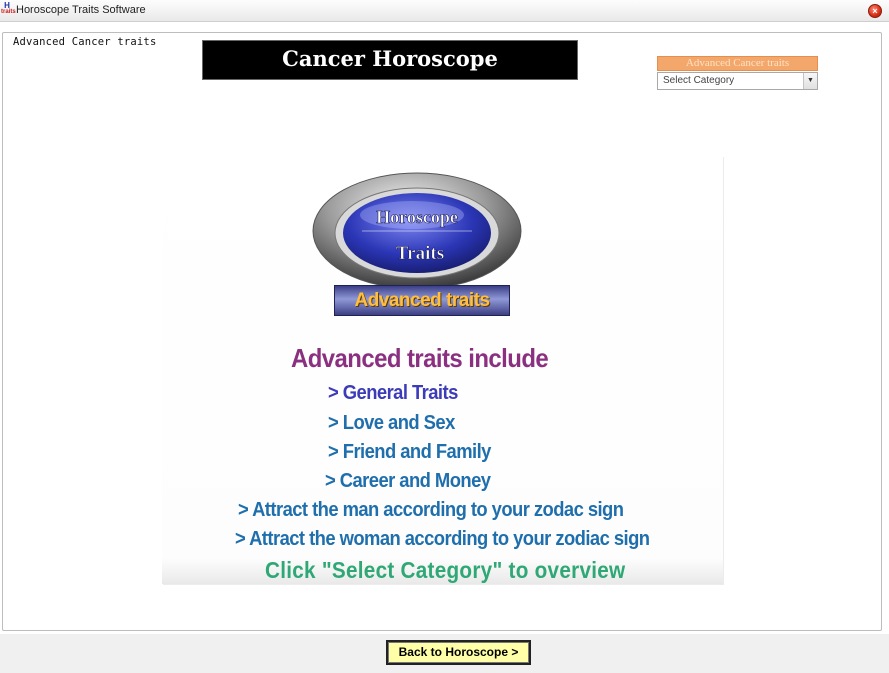 This screenshot has width=889, height=673. Describe the element at coordinates (408, 481) in the screenshot. I see `trait-career-and-money: > Career and Money` at that location.